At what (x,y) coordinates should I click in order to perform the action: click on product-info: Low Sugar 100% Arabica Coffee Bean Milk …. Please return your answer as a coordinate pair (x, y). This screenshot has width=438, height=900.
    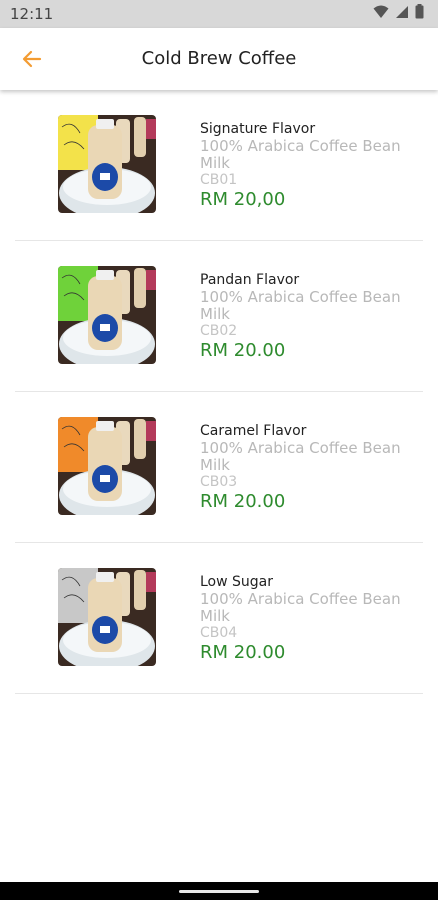
    Looking at the image, I should click on (315, 619).